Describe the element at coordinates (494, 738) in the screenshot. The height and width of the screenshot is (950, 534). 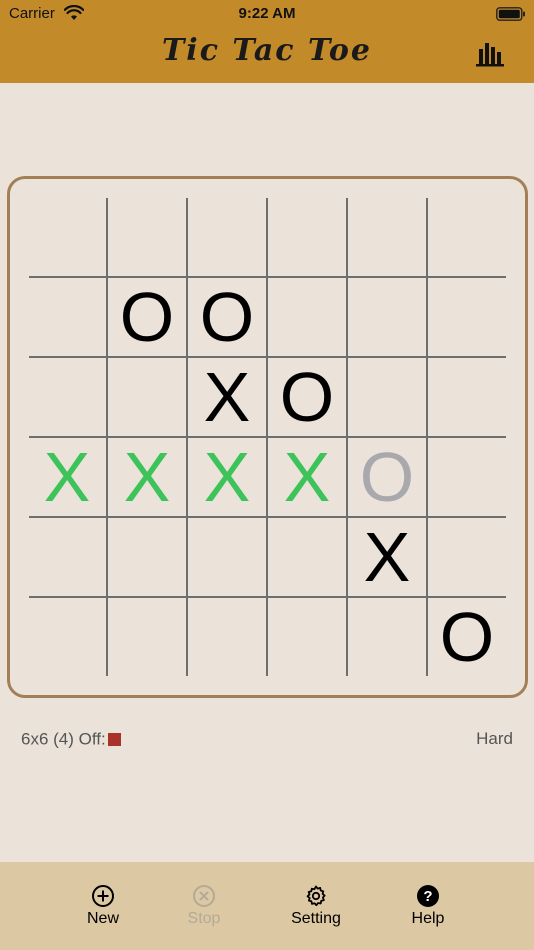
I see `difficulty-label: Hard` at that location.